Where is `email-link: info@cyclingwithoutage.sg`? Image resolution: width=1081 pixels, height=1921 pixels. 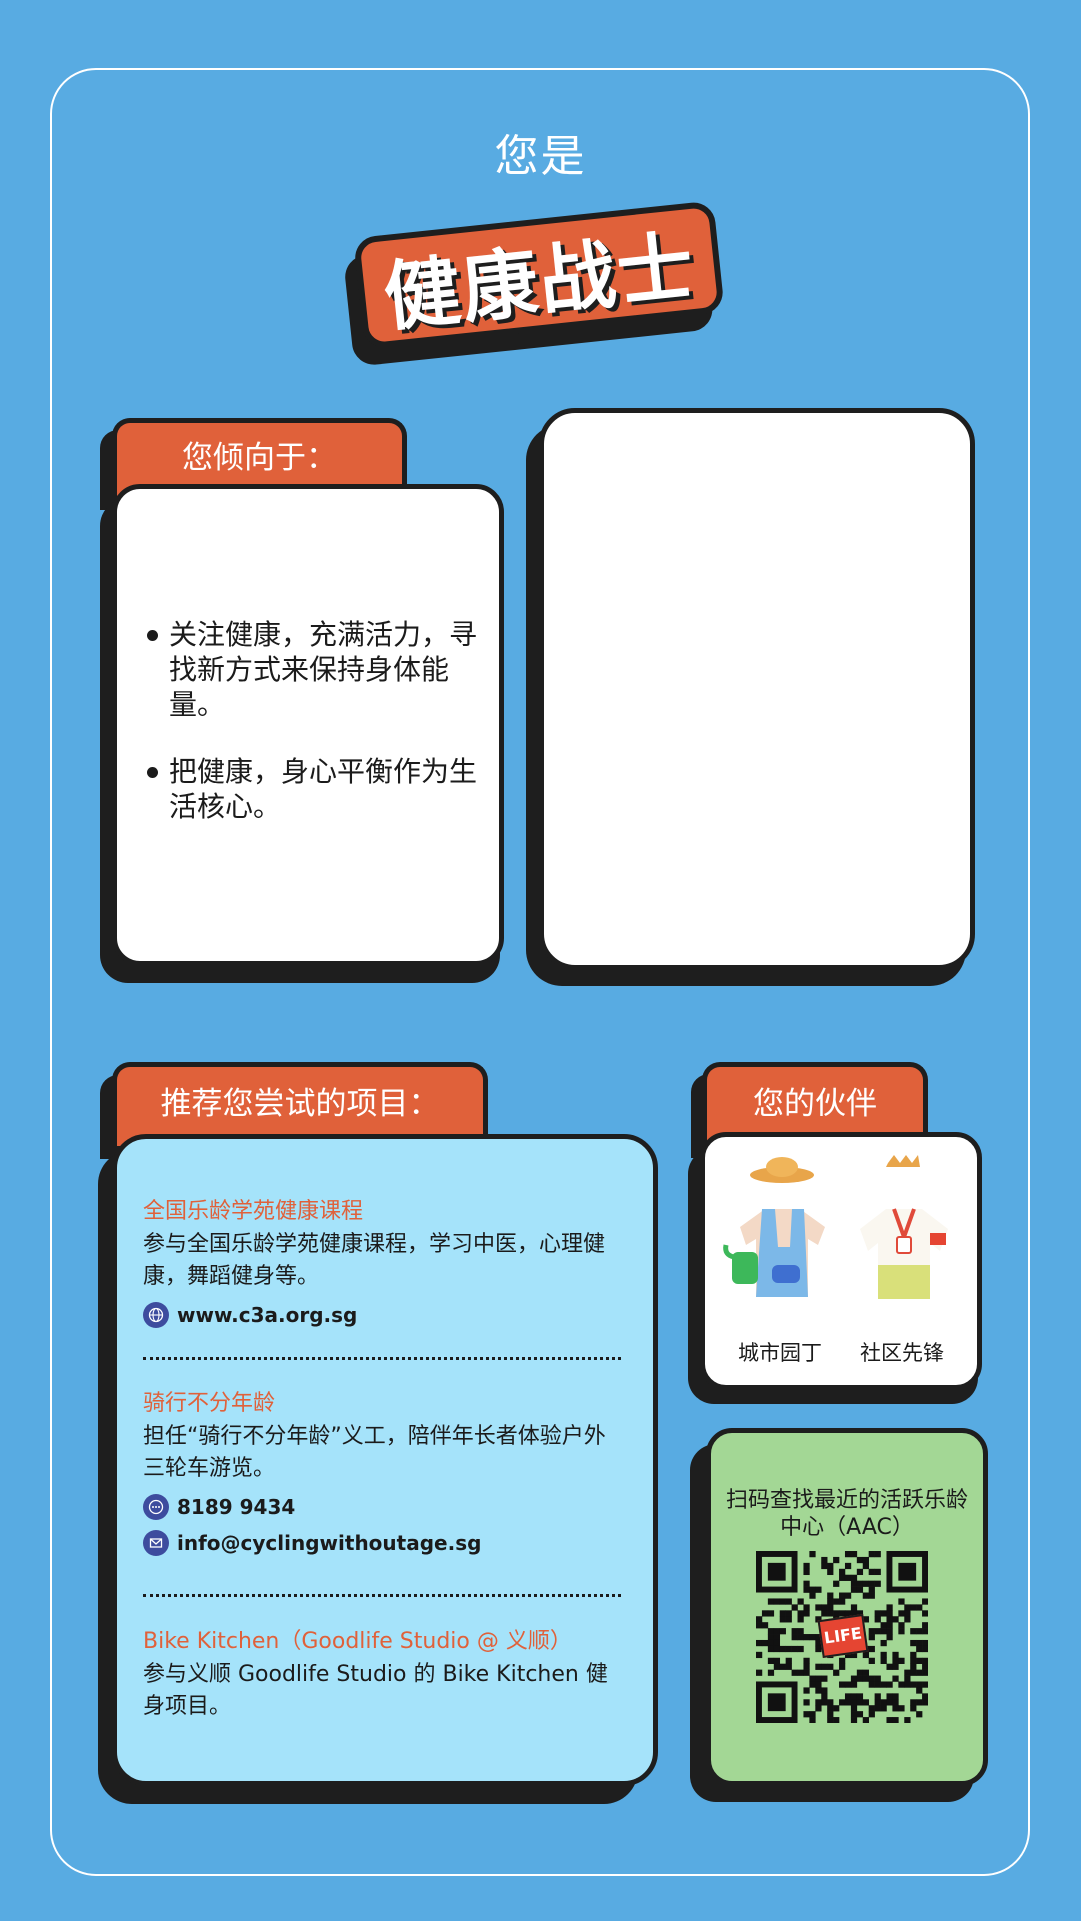 email-link: info@cyclingwithoutage.sg is located at coordinates (383, 1543).